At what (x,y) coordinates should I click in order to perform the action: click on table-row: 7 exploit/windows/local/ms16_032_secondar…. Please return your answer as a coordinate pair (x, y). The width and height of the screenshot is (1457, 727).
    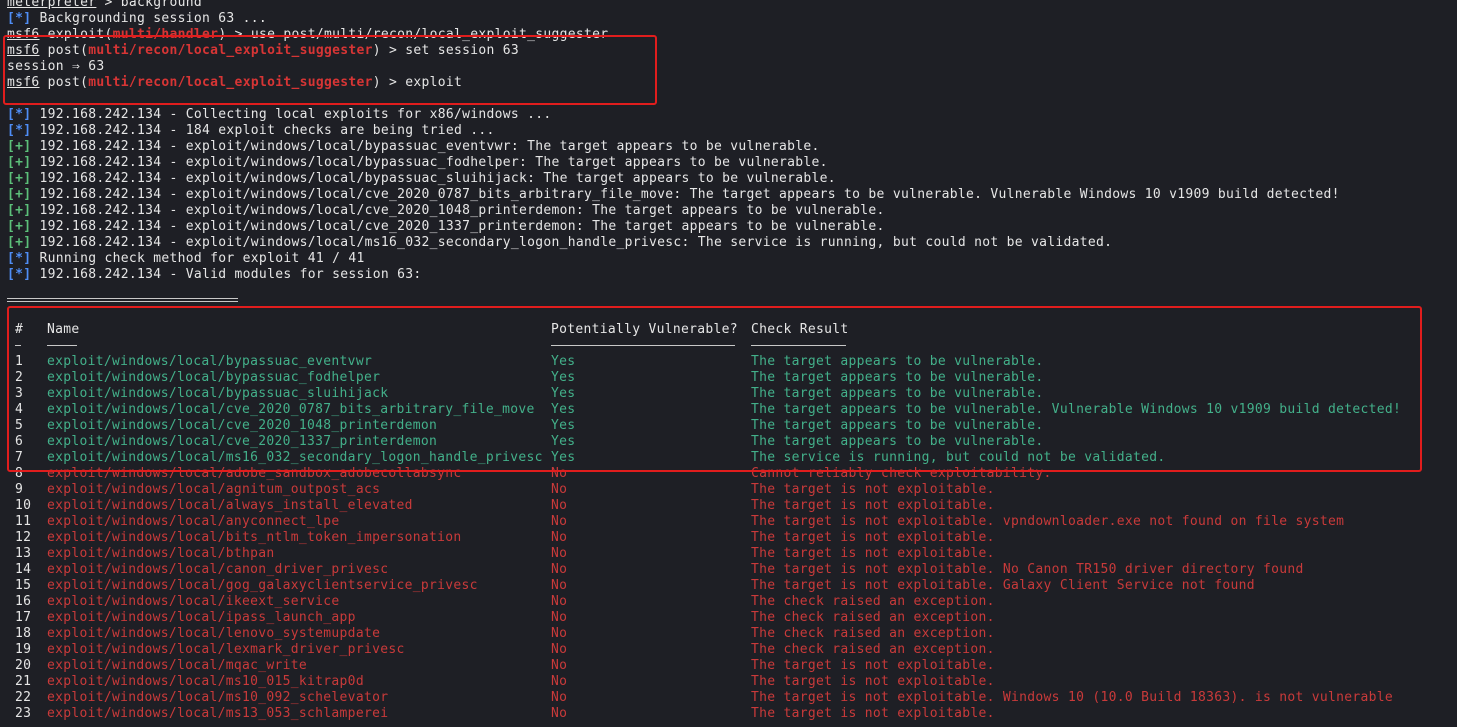
    Looking at the image, I should click on (708, 458).